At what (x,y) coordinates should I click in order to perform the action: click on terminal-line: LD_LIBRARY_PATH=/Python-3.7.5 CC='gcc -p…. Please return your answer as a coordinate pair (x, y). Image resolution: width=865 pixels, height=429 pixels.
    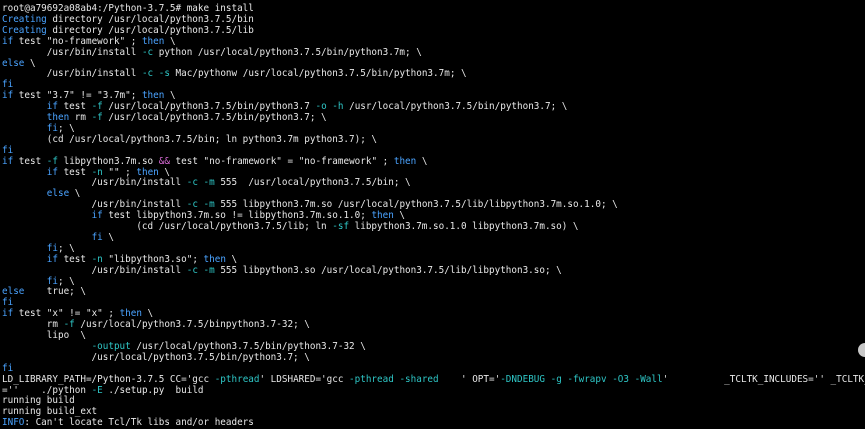
    Looking at the image, I should click on (433, 379).